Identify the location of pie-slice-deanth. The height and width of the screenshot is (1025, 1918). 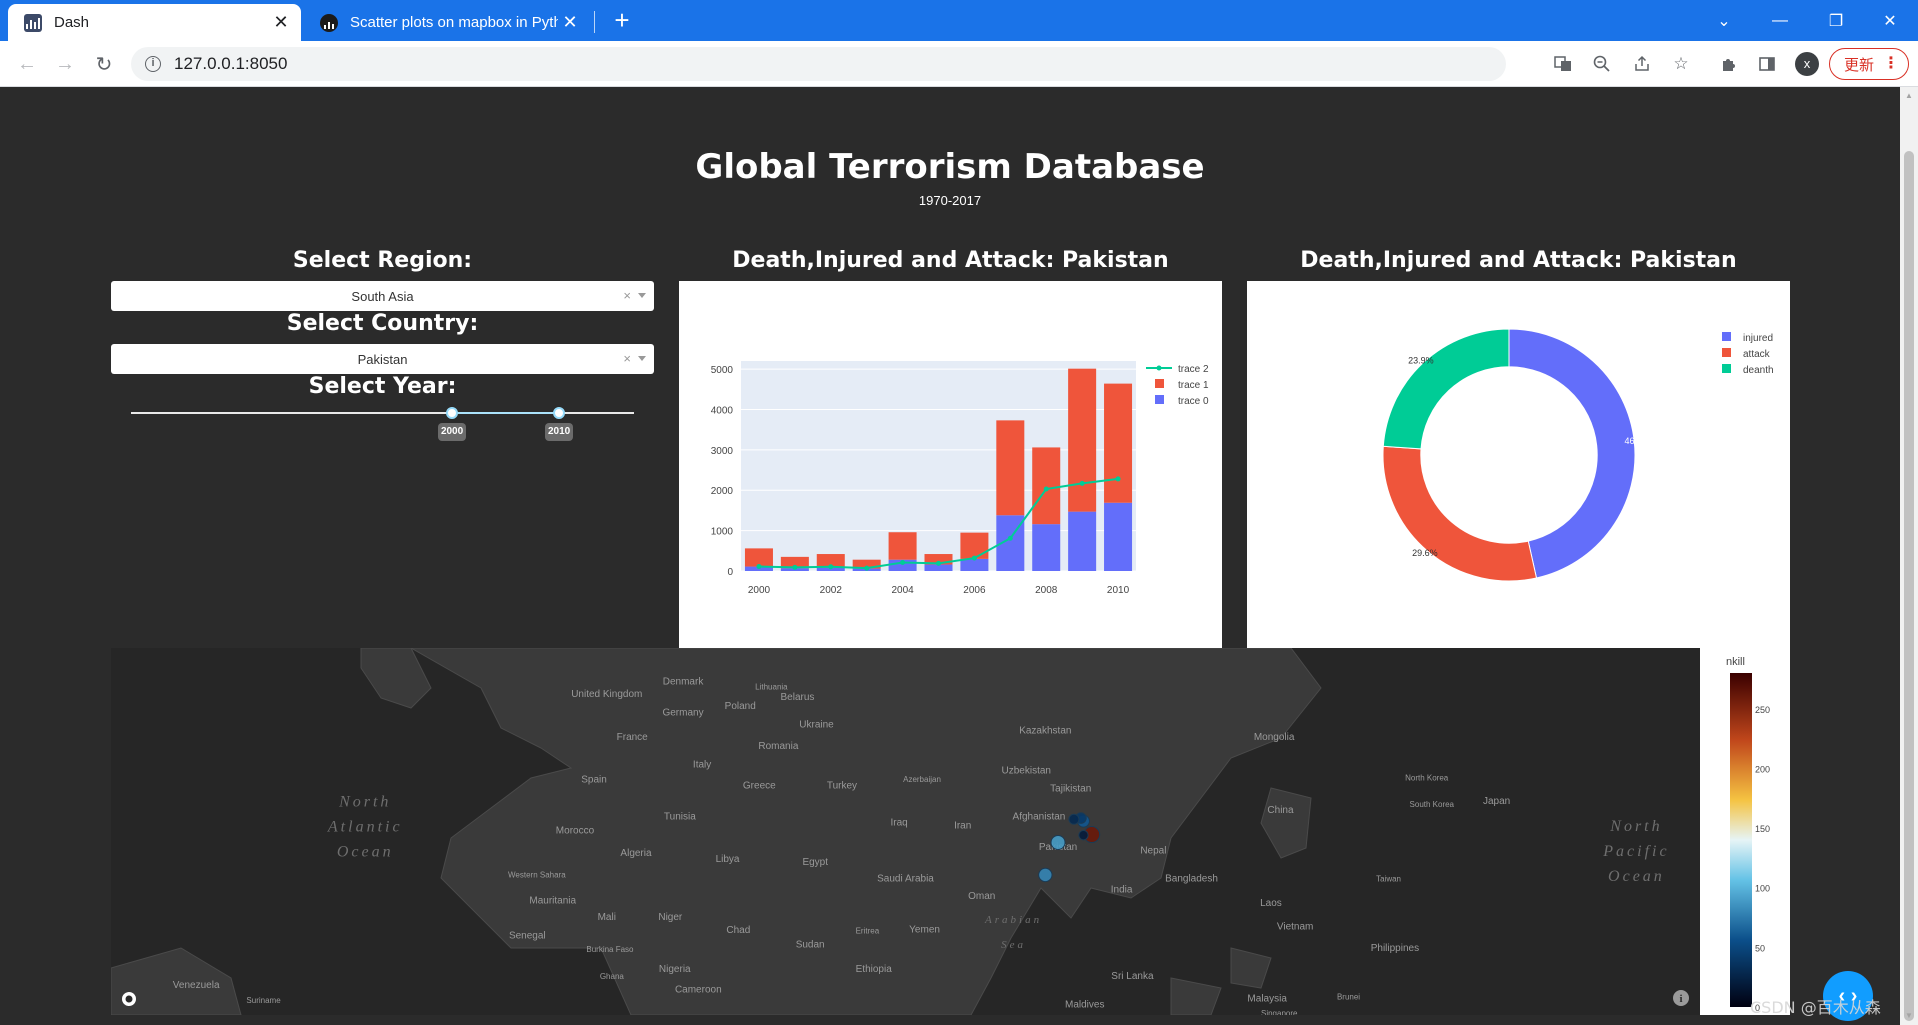
(1446, 389).